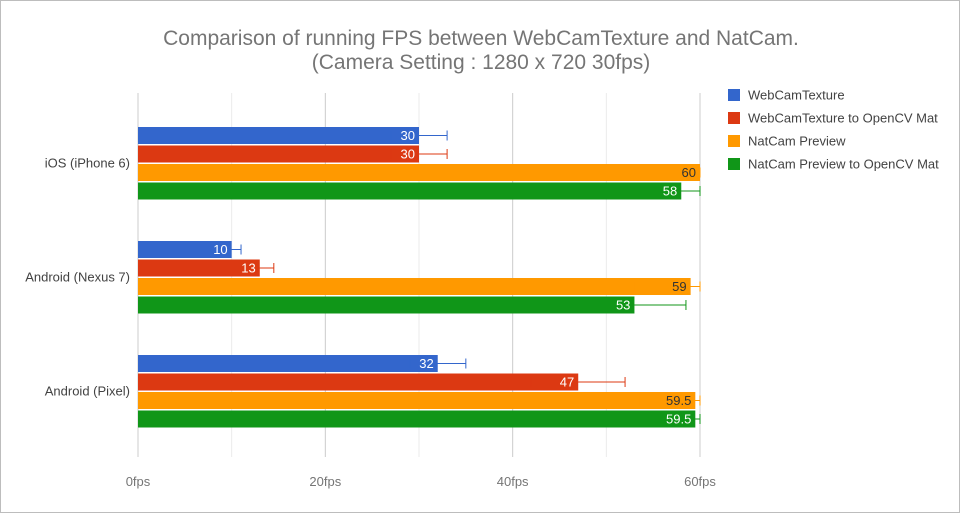  What do you see at coordinates (138, 481) in the screenshot?
I see `x-tick-label: 0fps` at bounding box center [138, 481].